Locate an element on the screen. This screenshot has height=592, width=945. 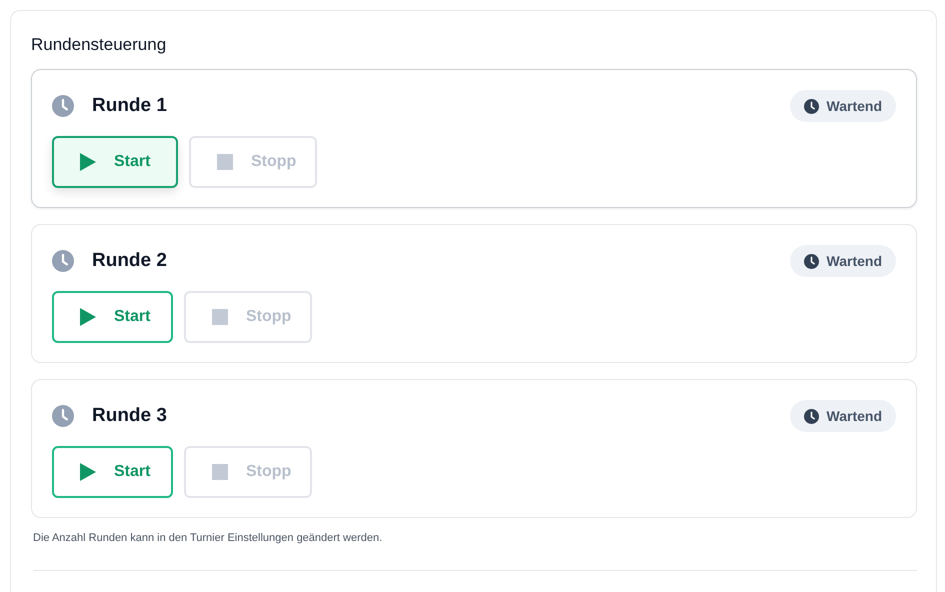
section-title: Rundensteuerung is located at coordinates (99, 45).